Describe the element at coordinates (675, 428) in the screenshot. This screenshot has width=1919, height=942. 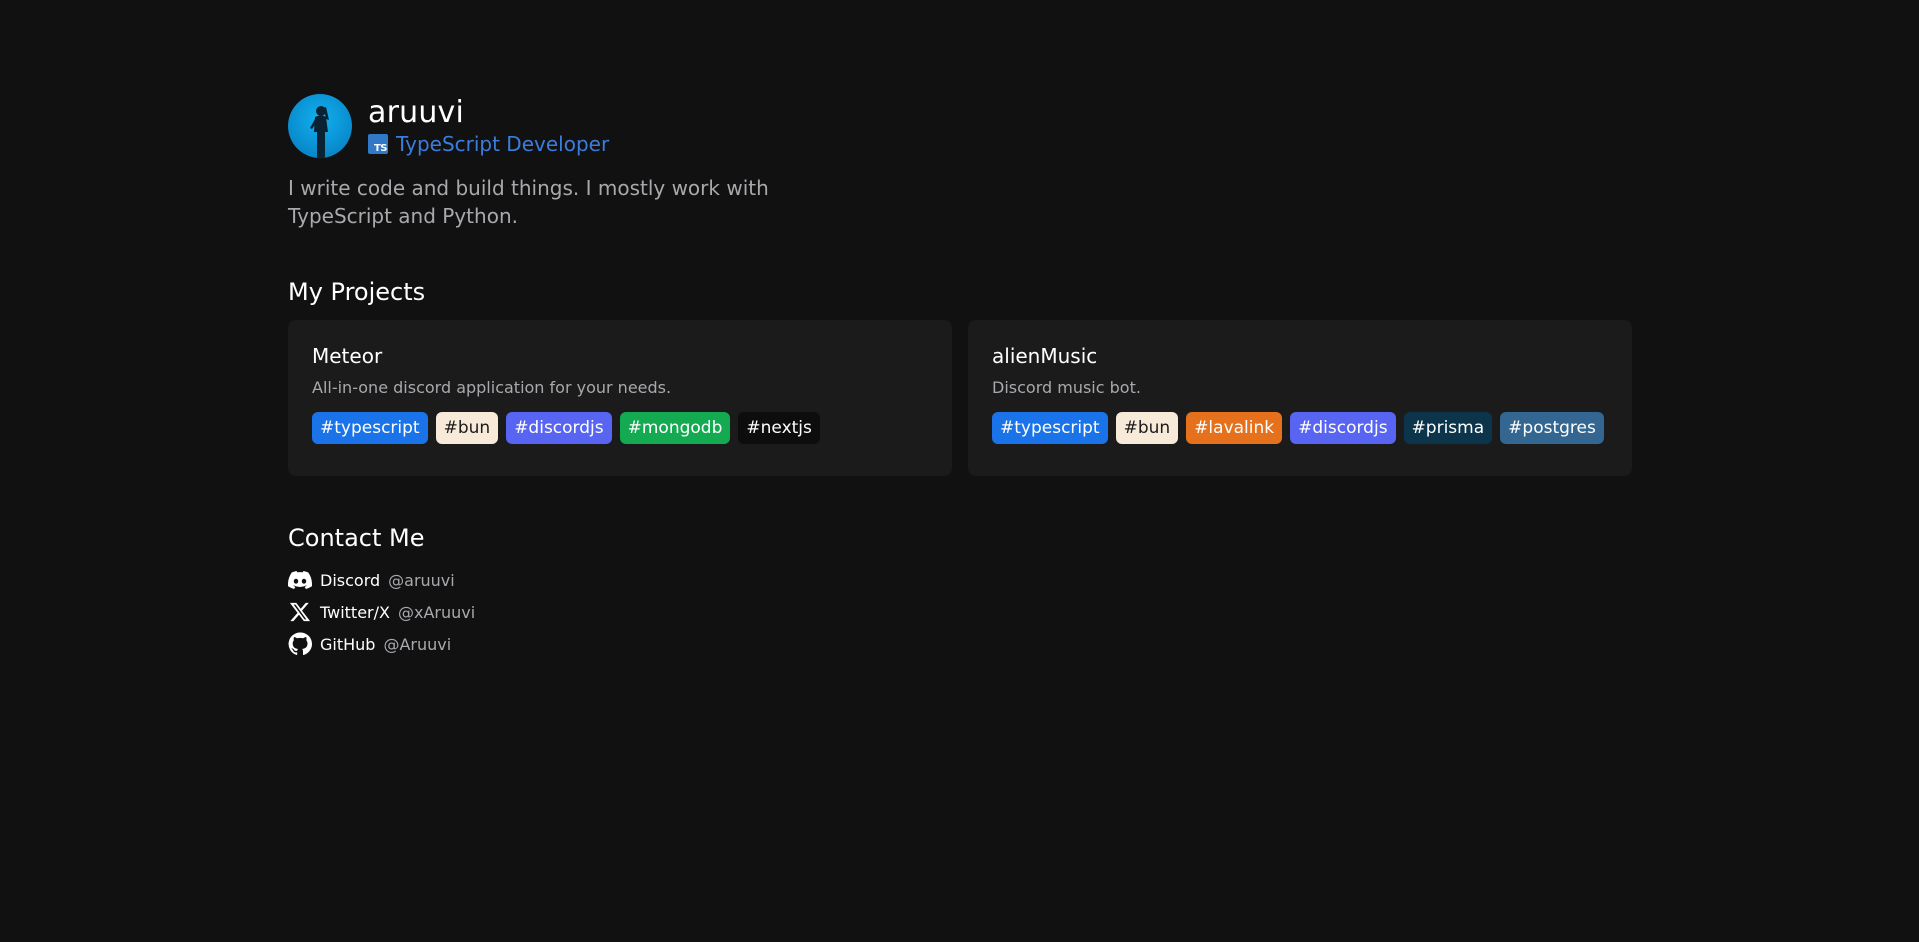
I see `tech-tag: #mongodb` at that location.